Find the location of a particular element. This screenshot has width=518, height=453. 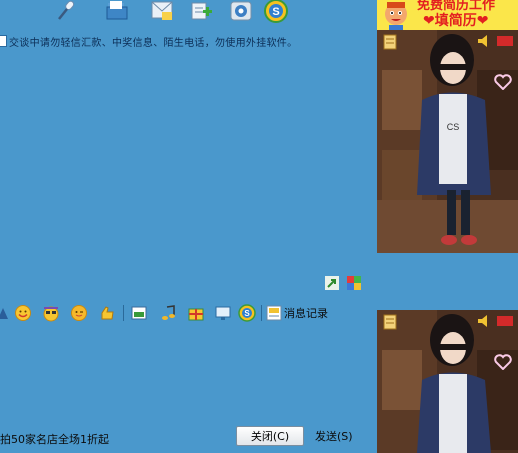

microphone-icon is located at coordinates (66, 11).